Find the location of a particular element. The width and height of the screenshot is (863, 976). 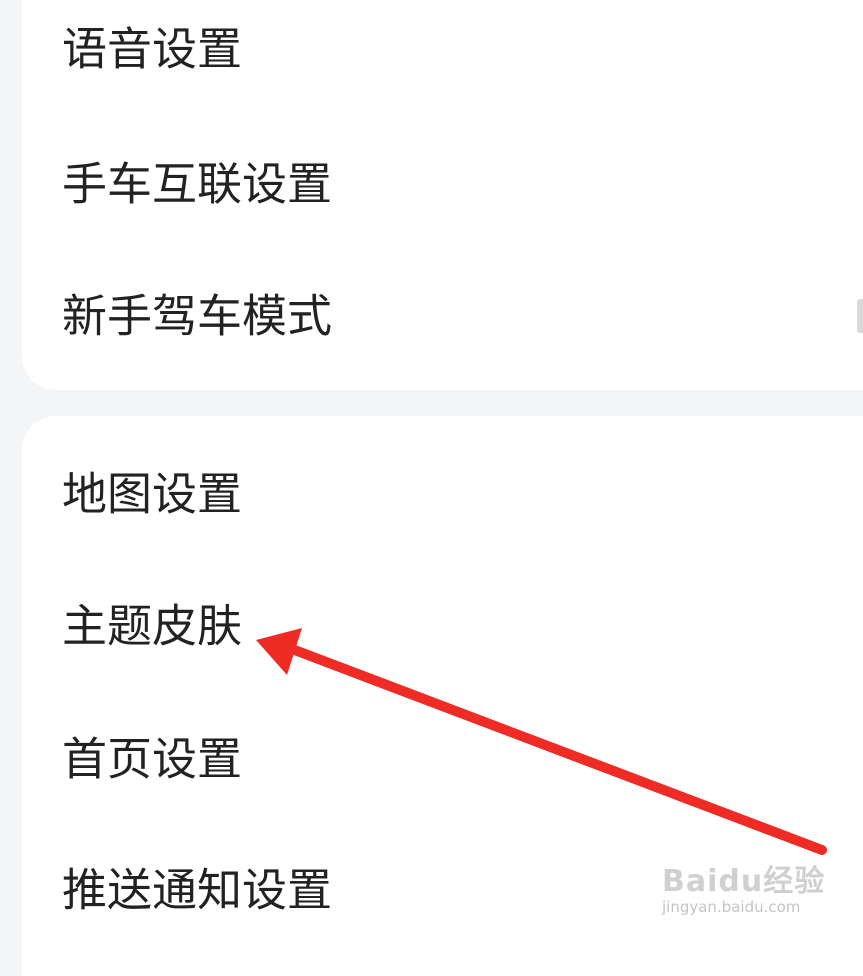

push-notification-settings-item: 推送通知设置 is located at coordinates (442, 890).